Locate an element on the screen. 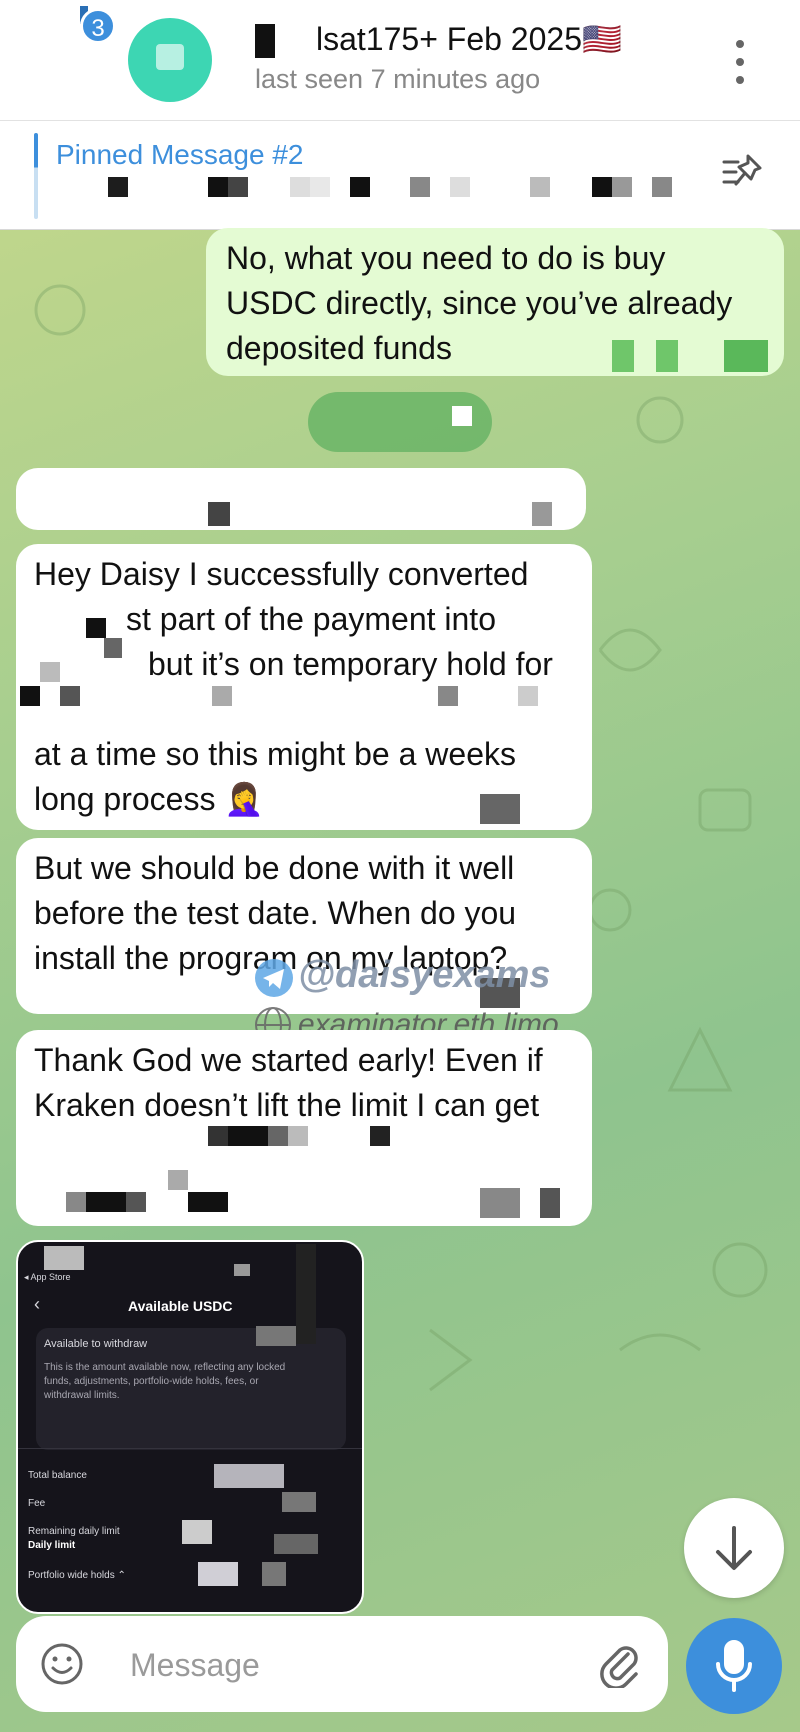  chat-avatar is located at coordinates (170, 60).